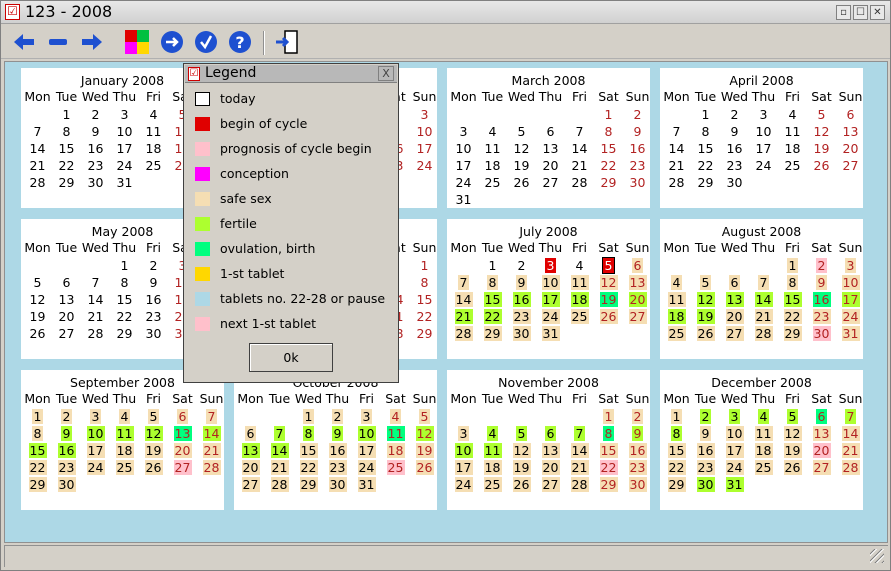 The width and height of the screenshot is (891, 571). I want to click on day-cell: 29, so click(37, 484).